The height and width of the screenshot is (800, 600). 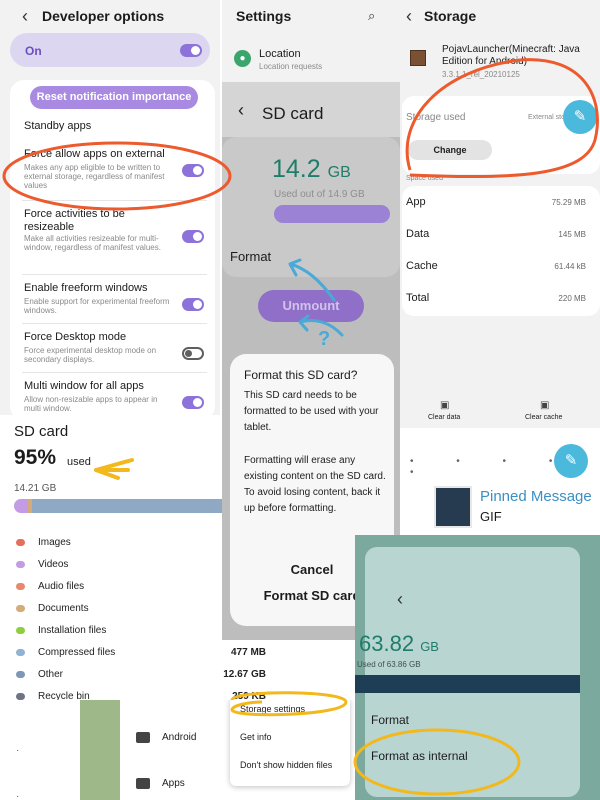 I want to click on annotation-arrow-used, so click(x=114, y=469).